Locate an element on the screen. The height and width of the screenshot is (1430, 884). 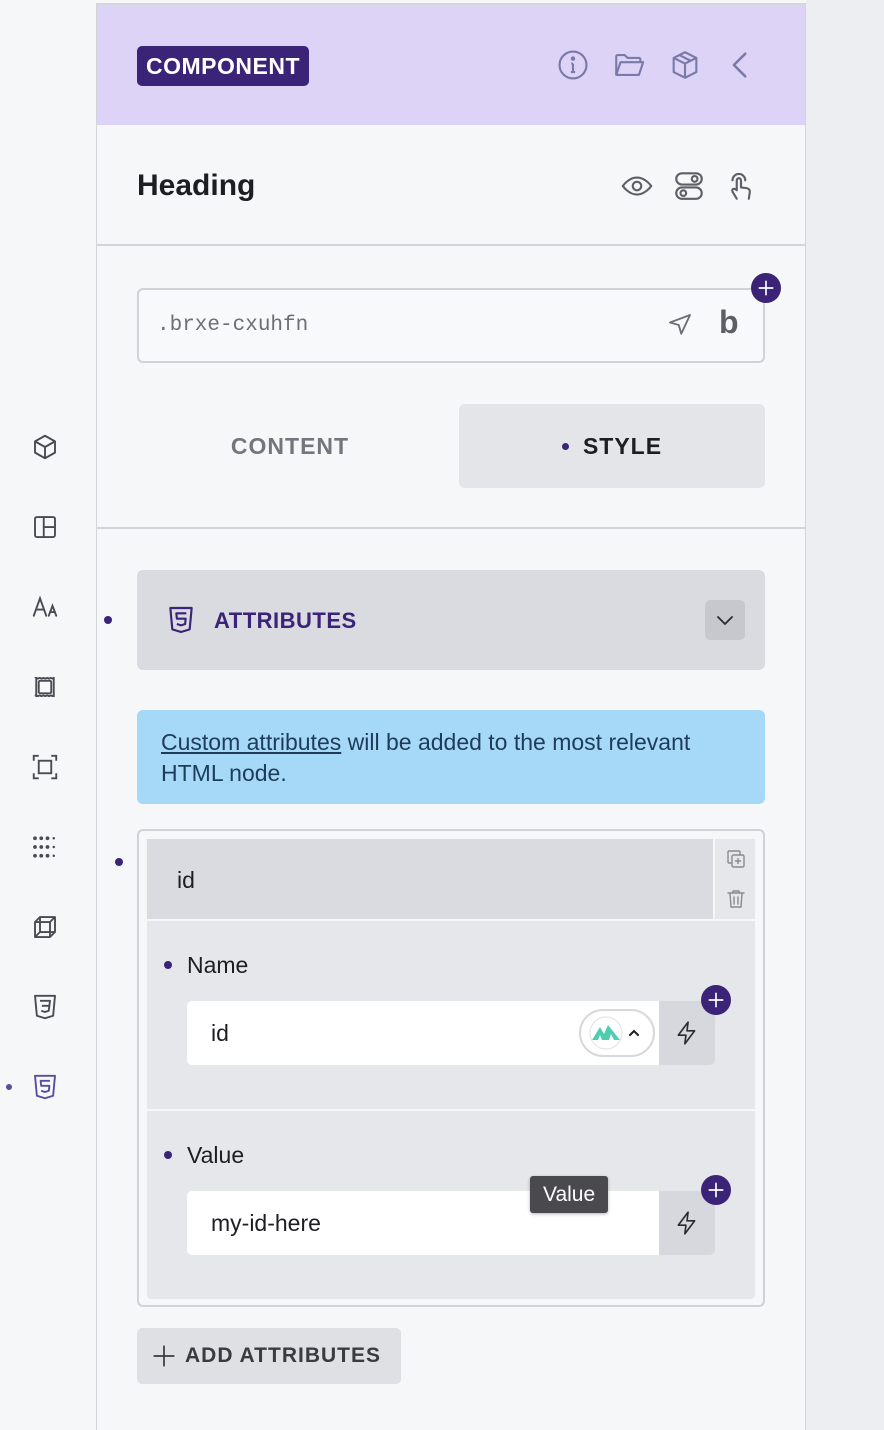
eye-icon is located at coordinates (637, 186).